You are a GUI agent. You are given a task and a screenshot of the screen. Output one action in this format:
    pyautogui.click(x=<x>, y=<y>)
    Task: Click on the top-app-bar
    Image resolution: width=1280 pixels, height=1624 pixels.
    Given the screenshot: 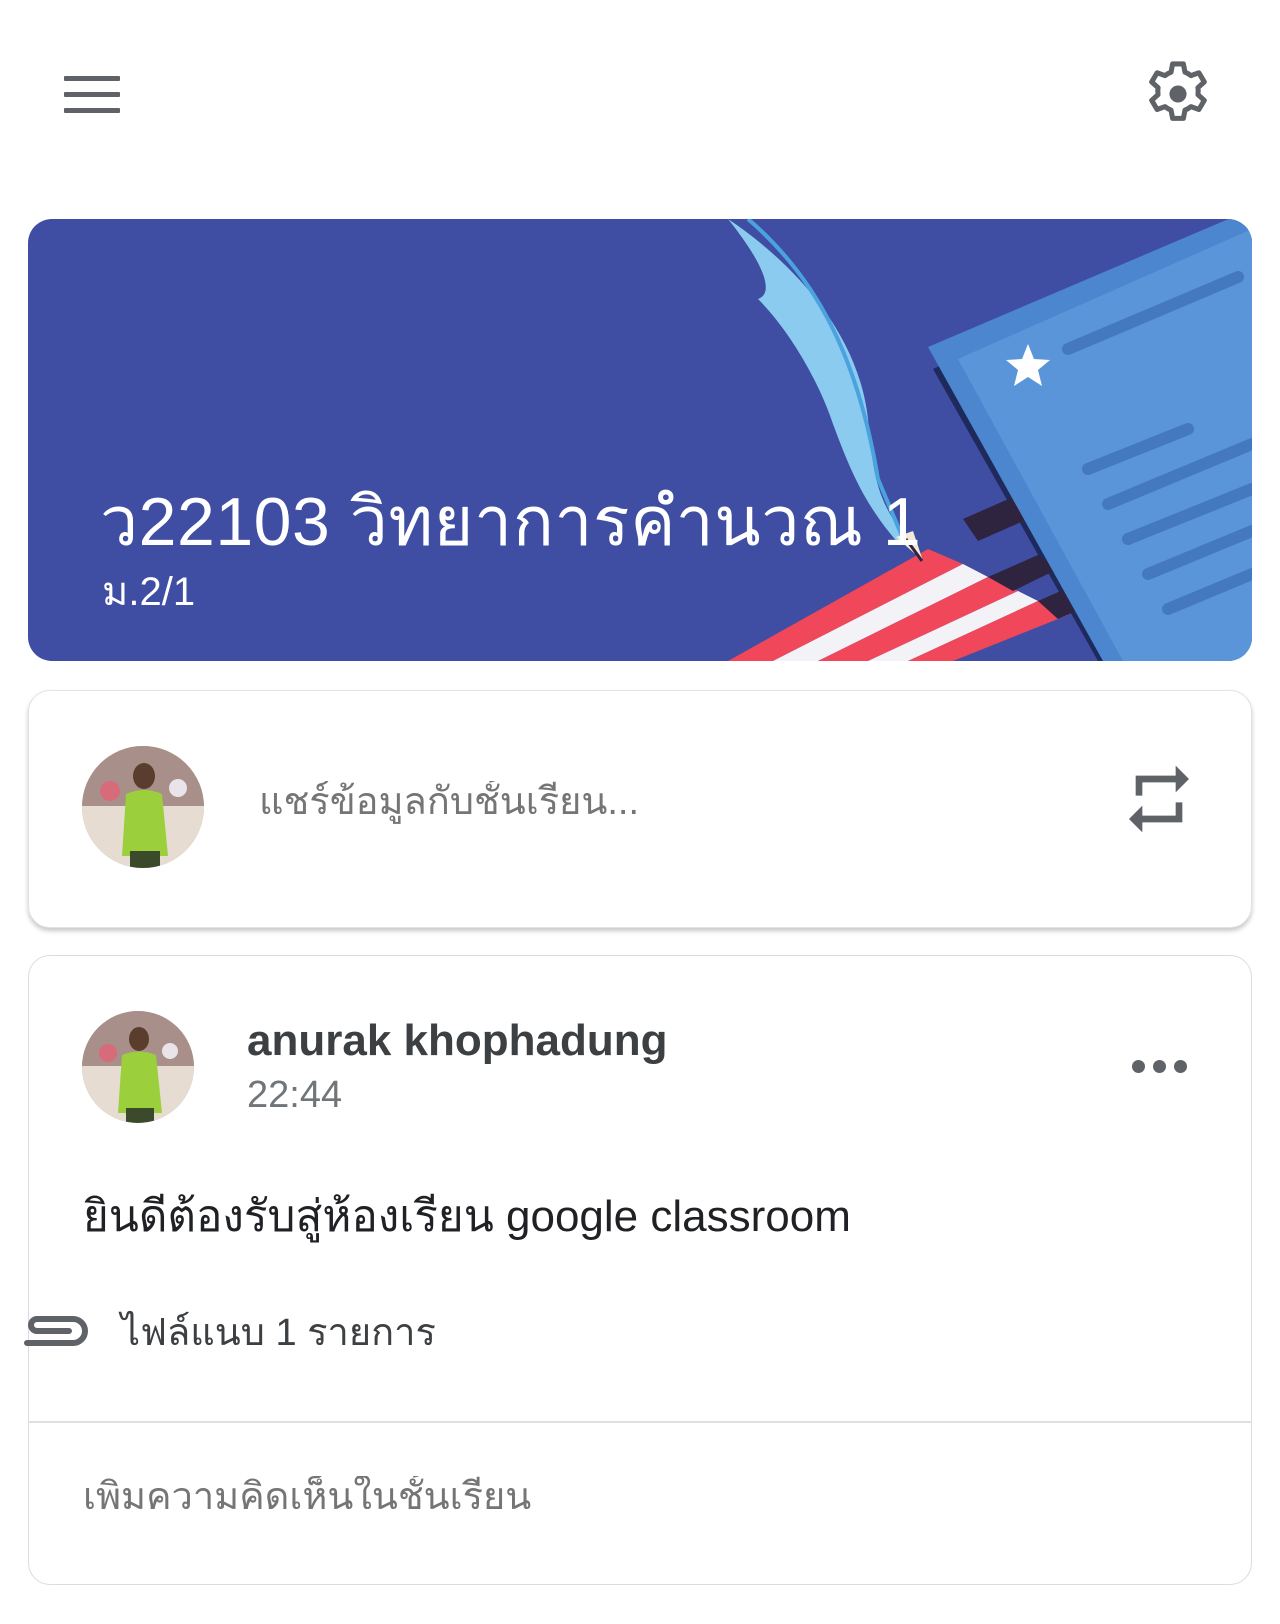 What is the action you would take?
    pyautogui.click(x=640, y=95)
    